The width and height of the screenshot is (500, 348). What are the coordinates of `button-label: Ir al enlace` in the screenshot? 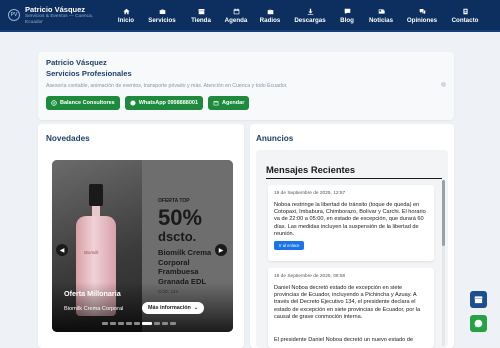 It's located at (289, 245).